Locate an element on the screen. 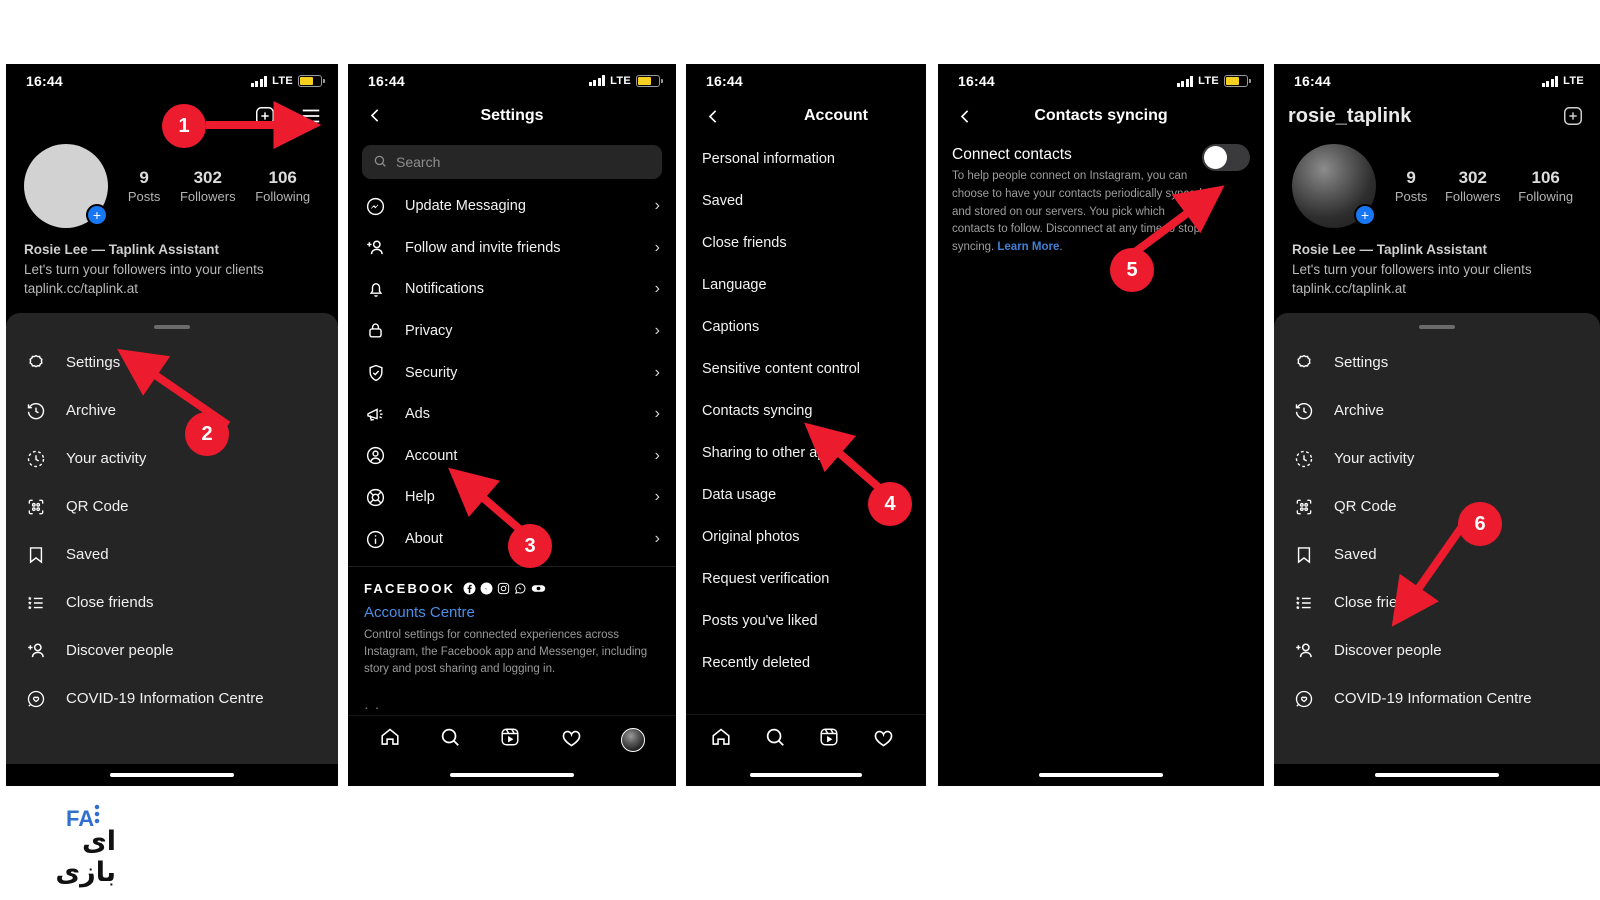 The height and width of the screenshot is (900, 1600). account-row-sharing-to-other-apps: Sharing to other apps is located at coordinates (806, 453).